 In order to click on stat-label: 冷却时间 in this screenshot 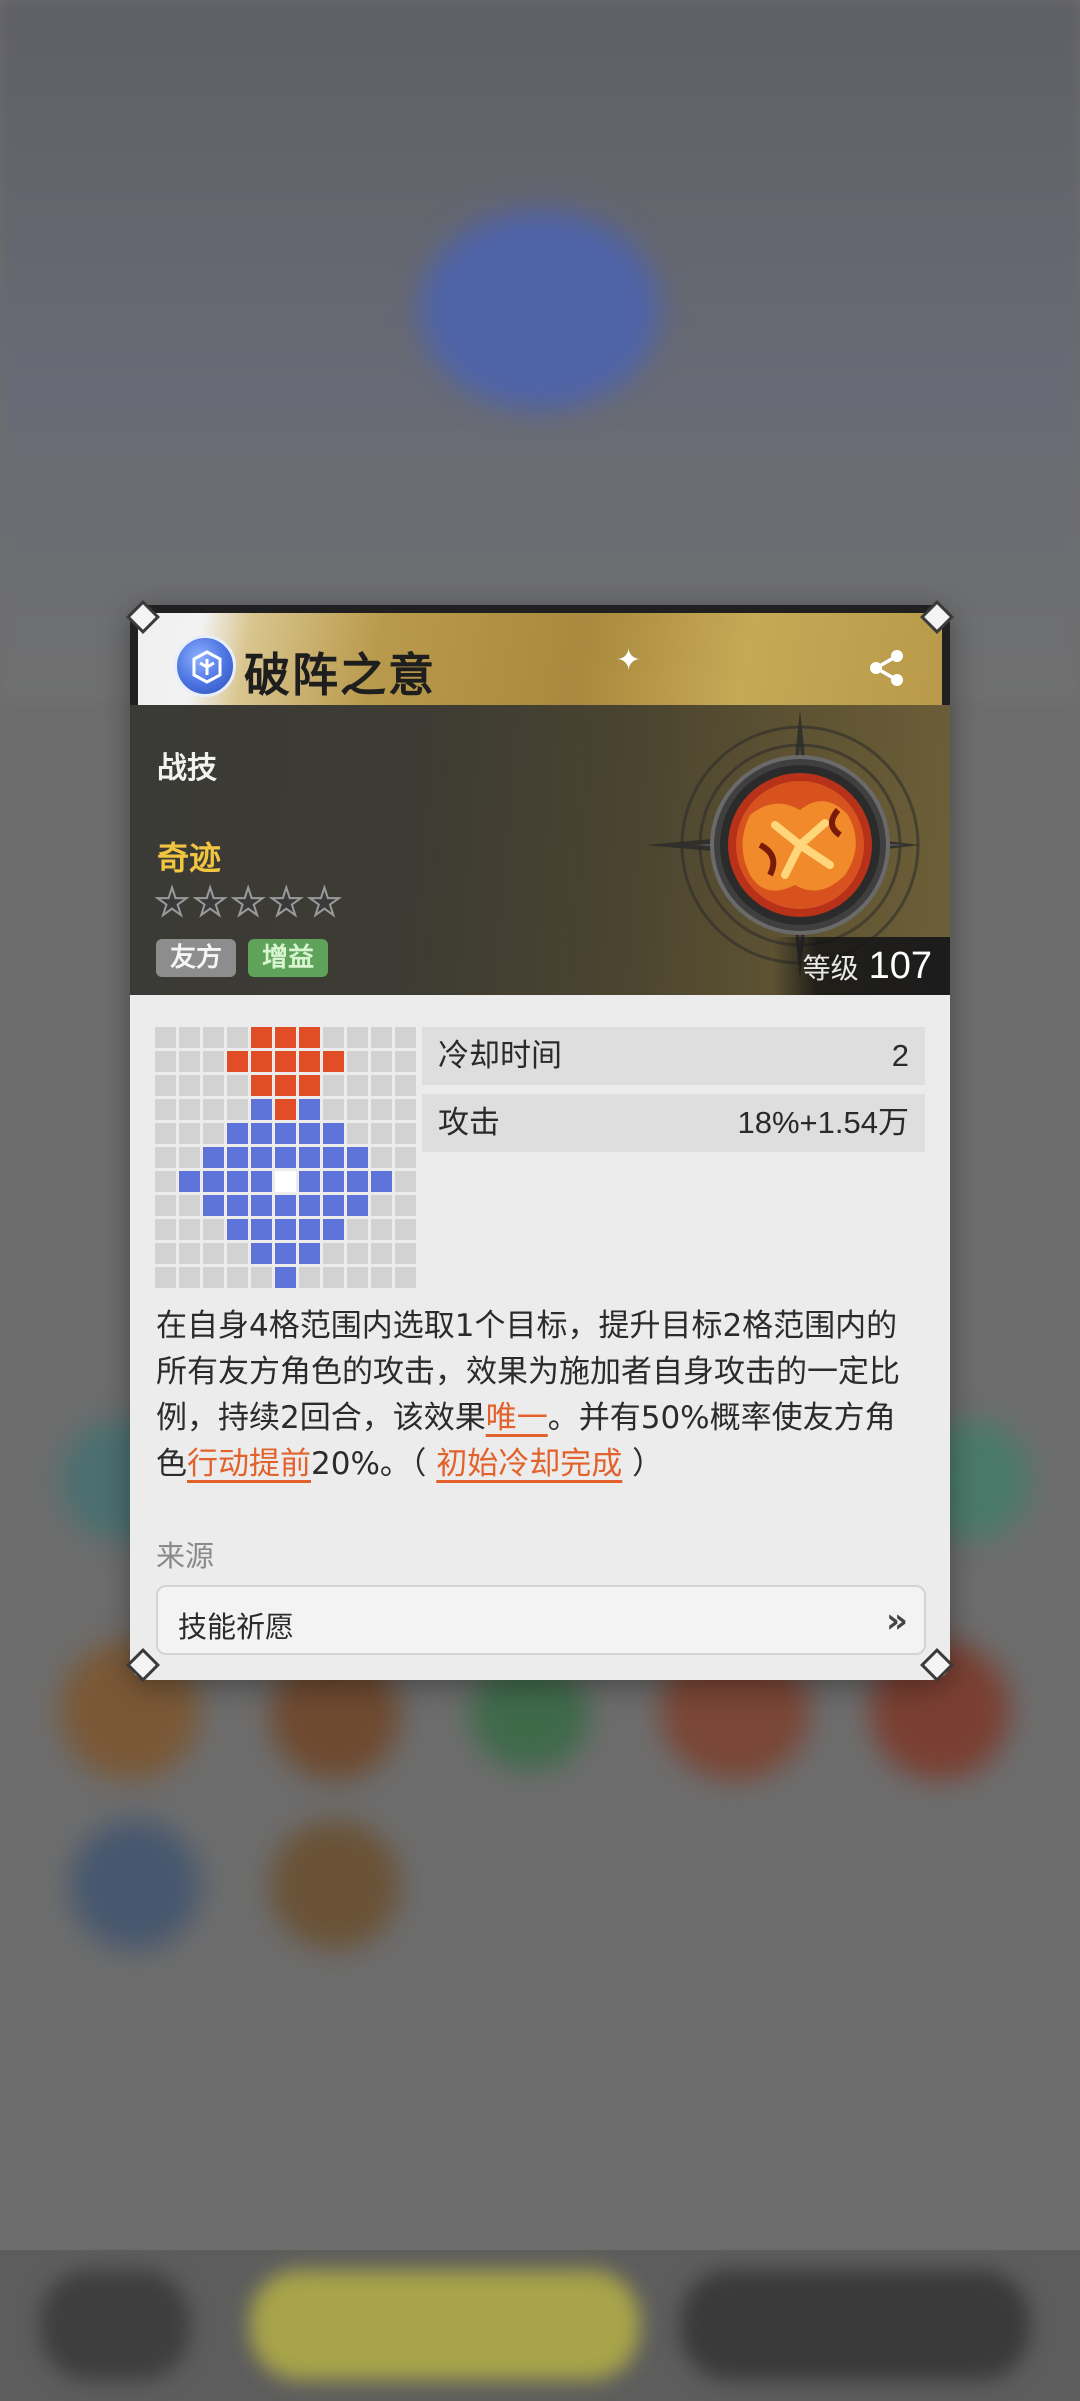, I will do `click(500, 1056)`.